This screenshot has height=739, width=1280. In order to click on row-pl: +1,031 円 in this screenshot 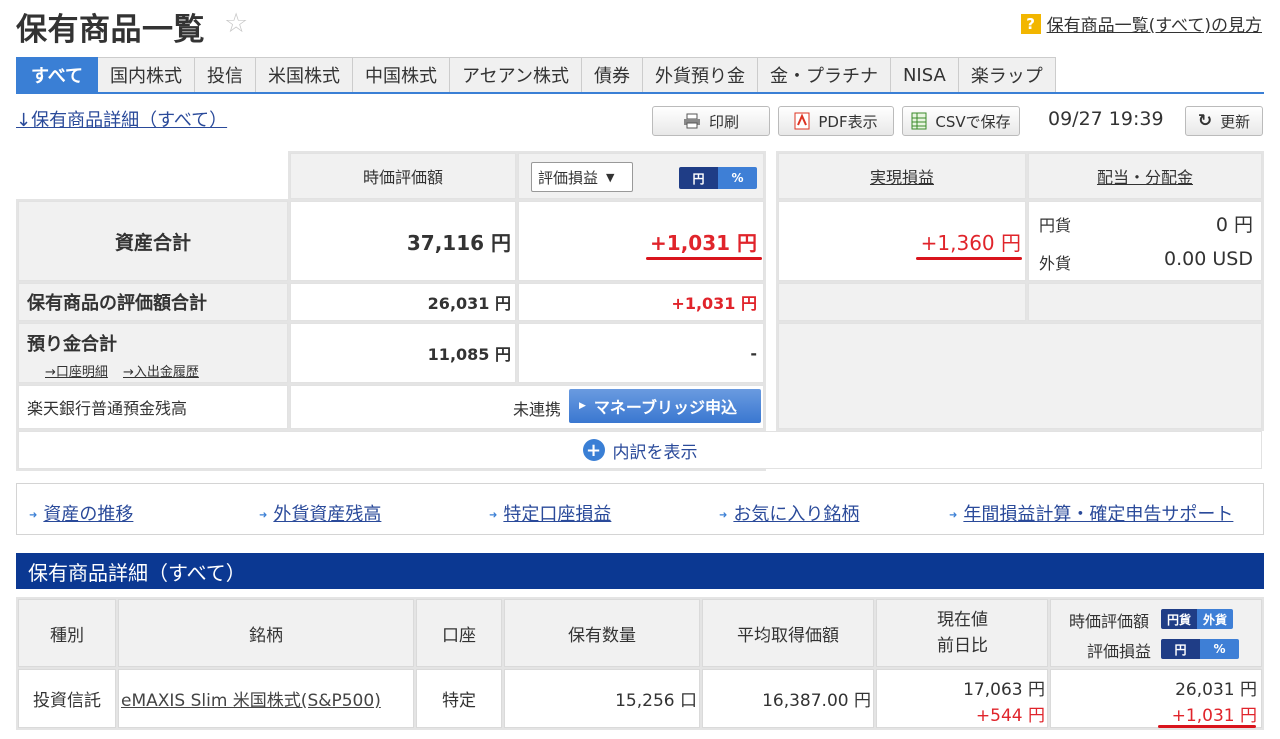, I will do `click(1214, 716)`.